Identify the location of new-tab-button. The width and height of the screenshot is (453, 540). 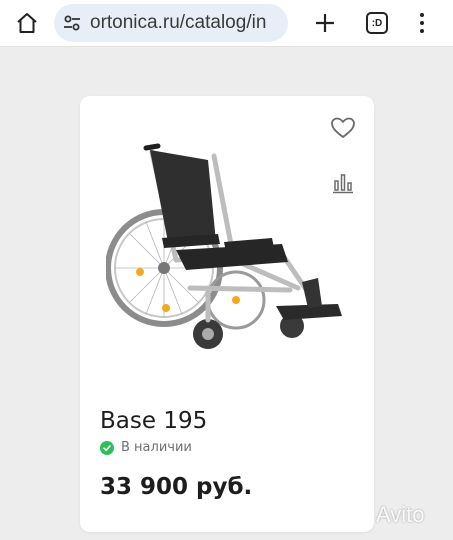
(325, 23).